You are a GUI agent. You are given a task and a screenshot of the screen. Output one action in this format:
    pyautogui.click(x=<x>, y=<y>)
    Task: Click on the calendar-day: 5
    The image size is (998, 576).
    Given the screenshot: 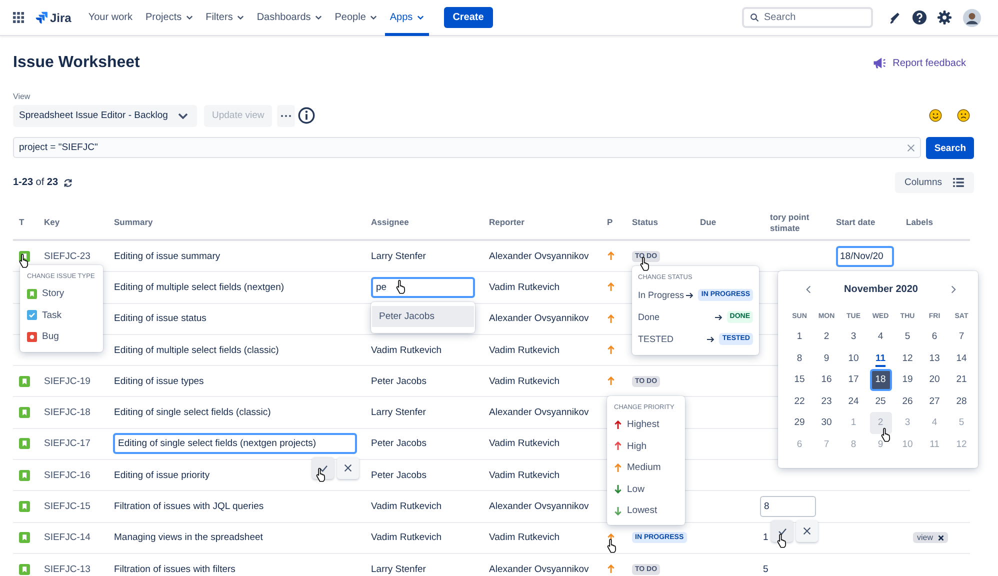 What is the action you would take?
    pyautogui.click(x=907, y=337)
    